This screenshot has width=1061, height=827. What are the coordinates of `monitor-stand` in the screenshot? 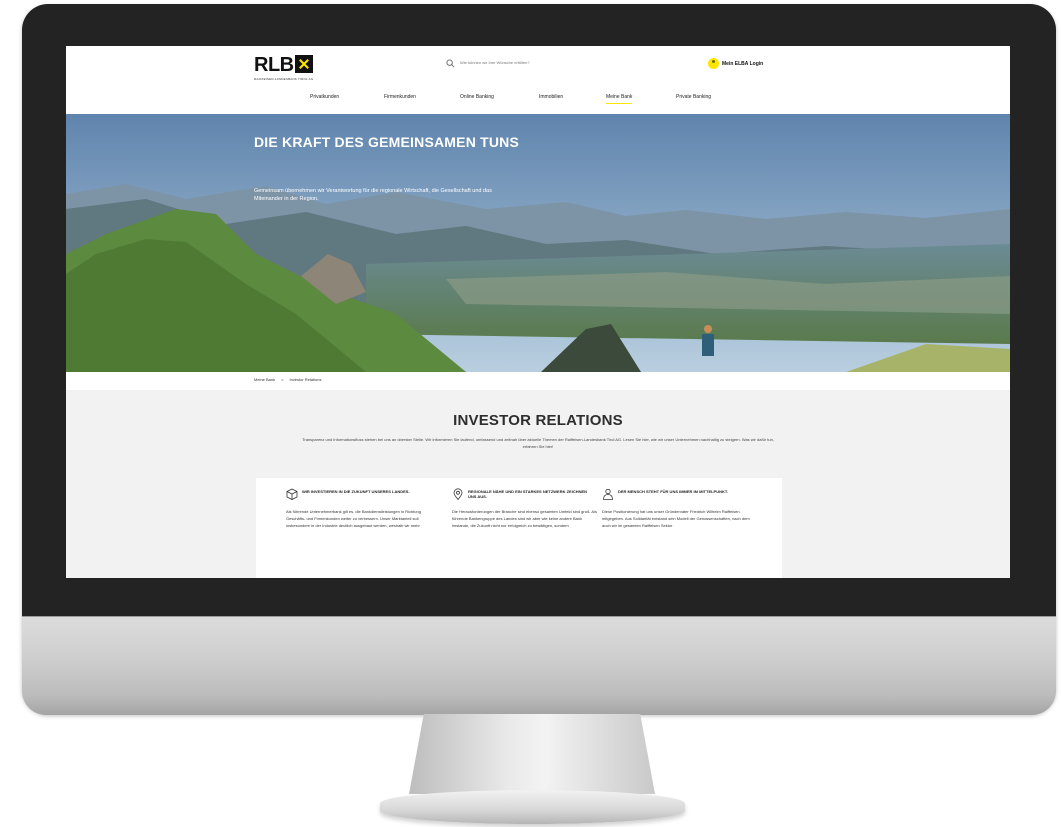 It's located at (532, 754).